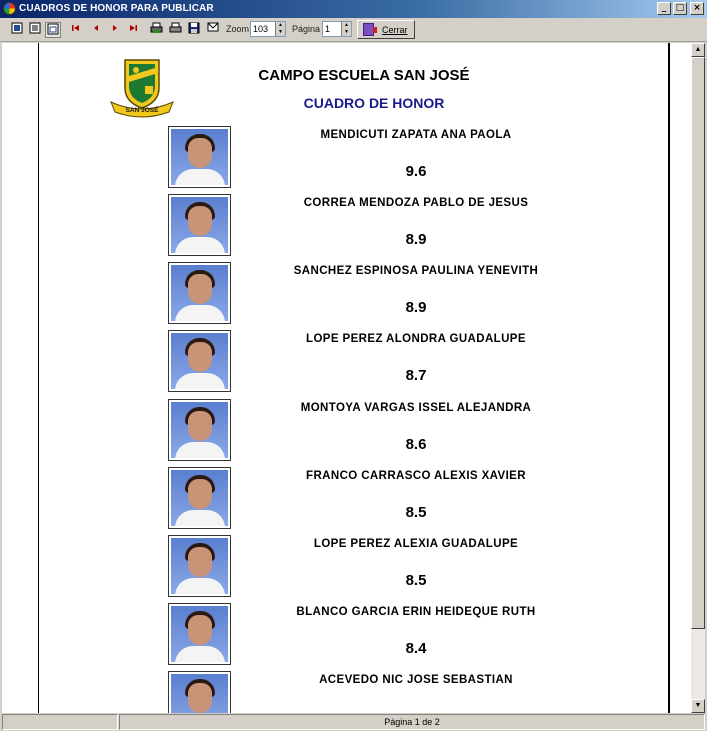 The width and height of the screenshot is (707, 731). What do you see at coordinates (96, 30) in the screenshot?
I see `prev-page-icon` at bounding box center [96, 30].